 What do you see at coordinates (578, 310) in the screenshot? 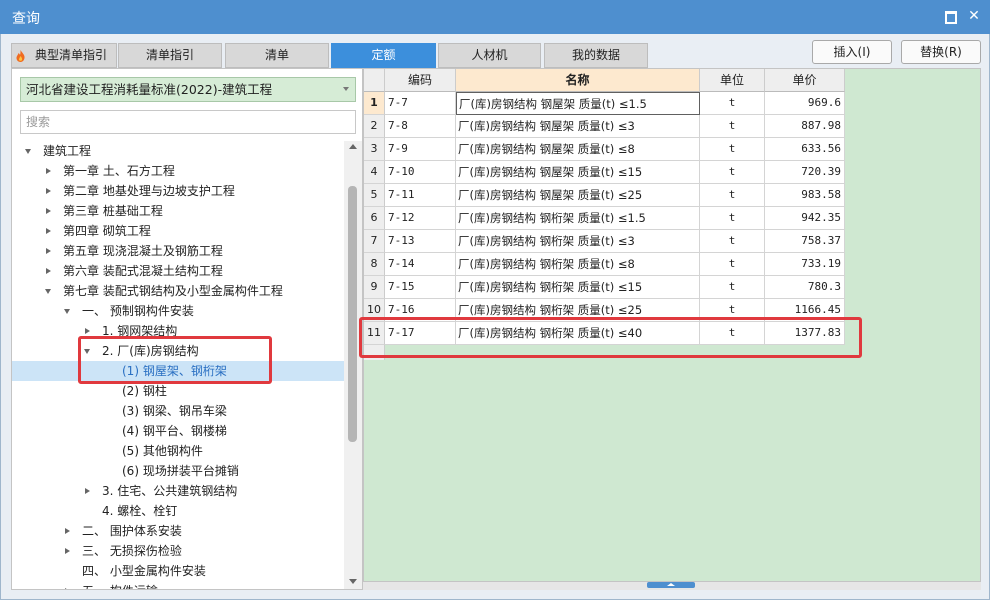
I see `cell-name: 厂(库)房钢结构 钢桁架 质量(t) ≤25` at bounding box center [578, 310].